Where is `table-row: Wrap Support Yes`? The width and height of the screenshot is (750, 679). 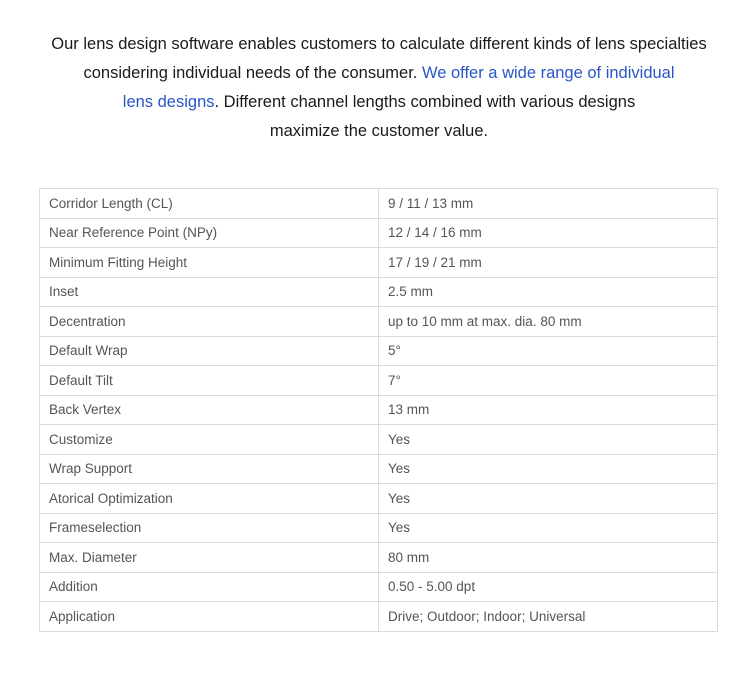 table-row: Wrap Support Yes is located at coordinates (378, 468).